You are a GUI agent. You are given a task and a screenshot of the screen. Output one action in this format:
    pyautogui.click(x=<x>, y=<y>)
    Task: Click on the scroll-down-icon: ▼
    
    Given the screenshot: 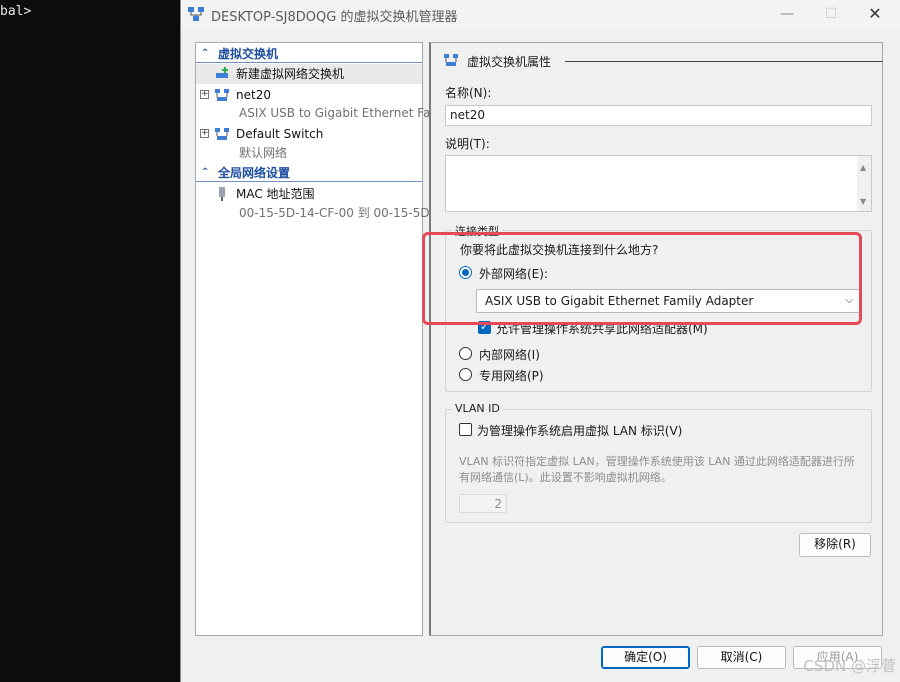 What is the action you would take?
    pyautogui.click(x=863, y=201)
    